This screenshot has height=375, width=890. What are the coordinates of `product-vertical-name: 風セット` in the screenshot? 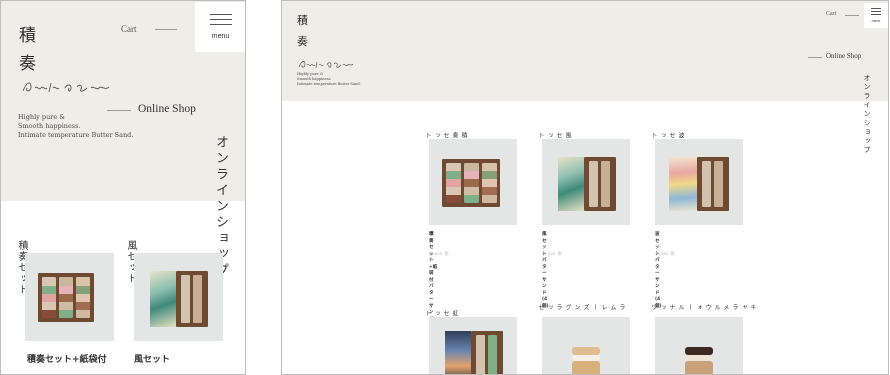 It's located at (554, 135).